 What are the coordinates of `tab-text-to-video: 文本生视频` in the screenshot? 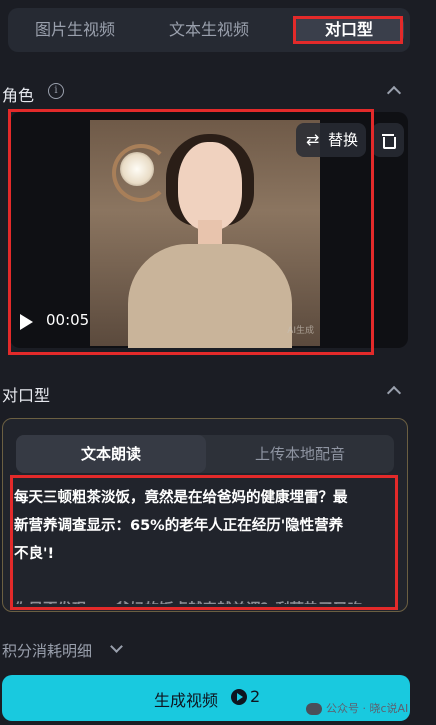 It's located at (209, 30).